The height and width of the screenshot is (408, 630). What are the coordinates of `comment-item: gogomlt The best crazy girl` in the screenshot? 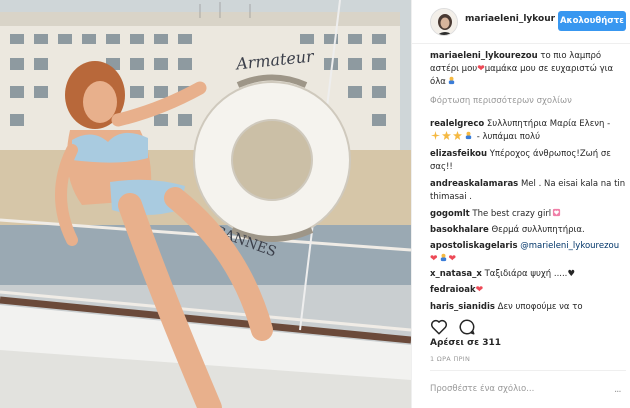 It's located at (528, 214).